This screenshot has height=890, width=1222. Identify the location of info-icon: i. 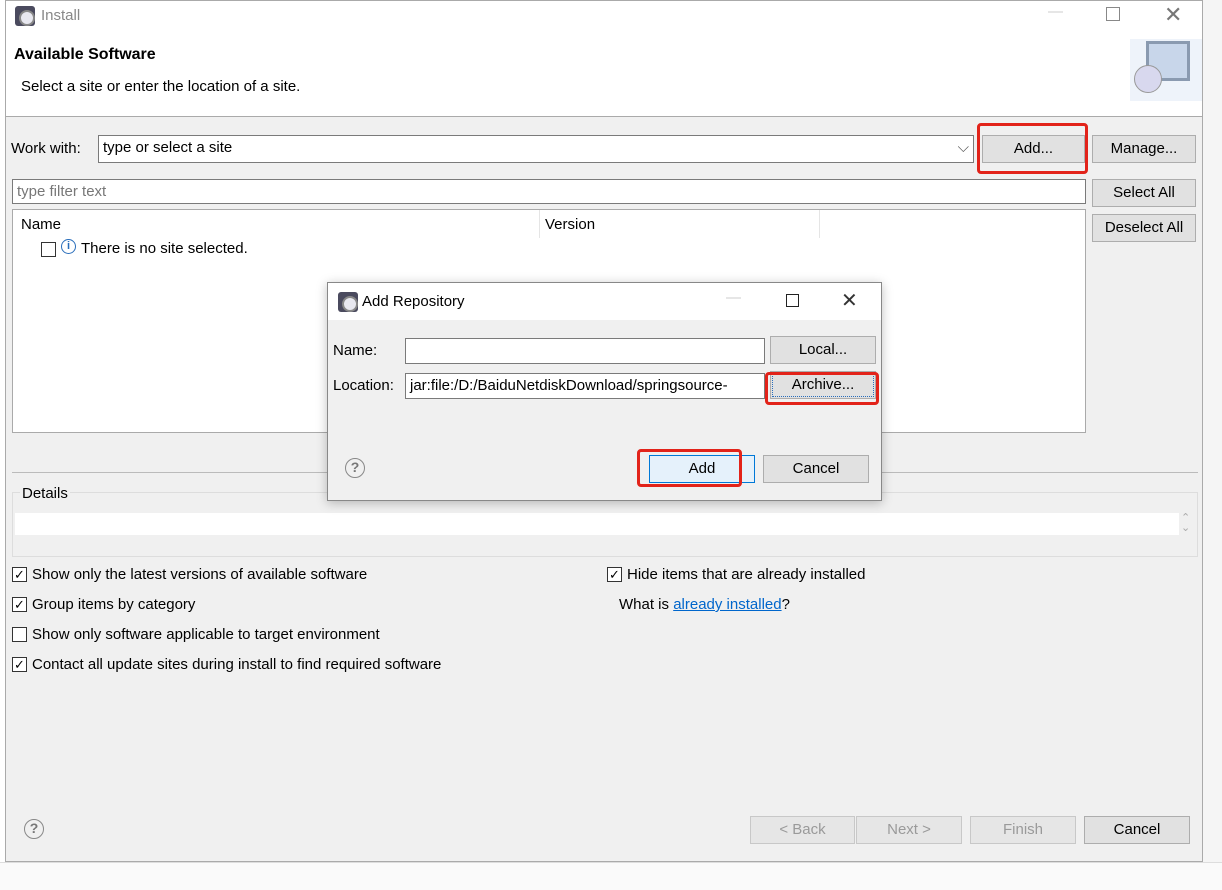
(68, 246).